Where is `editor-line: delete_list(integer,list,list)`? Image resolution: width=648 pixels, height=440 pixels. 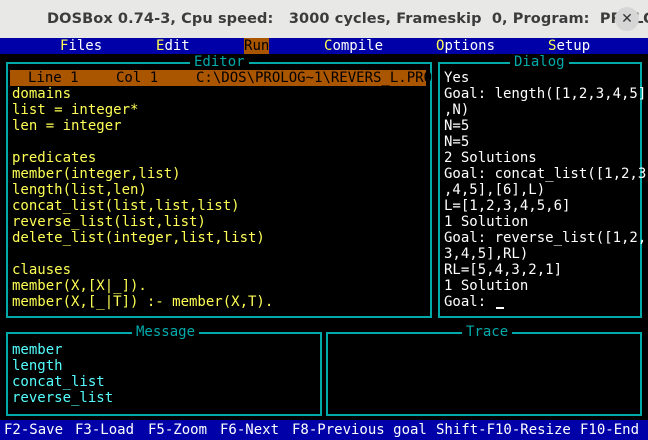 editor-line: delete_list(integer,list,list) is located at coordinates (138, 238).